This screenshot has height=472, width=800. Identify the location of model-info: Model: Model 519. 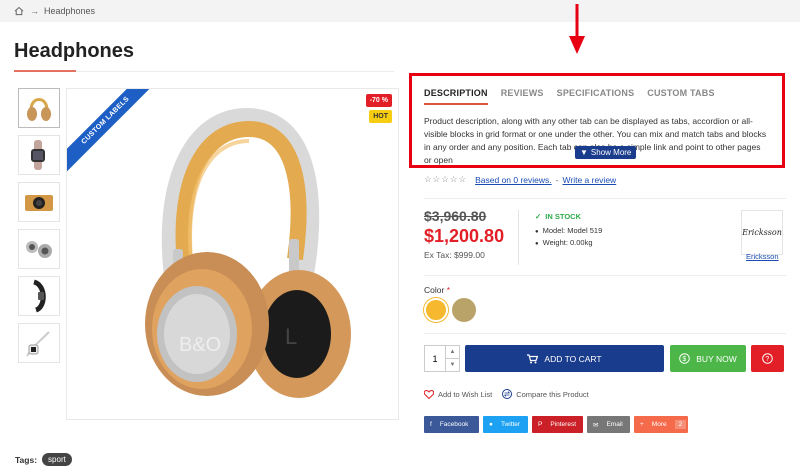
(569, 230).